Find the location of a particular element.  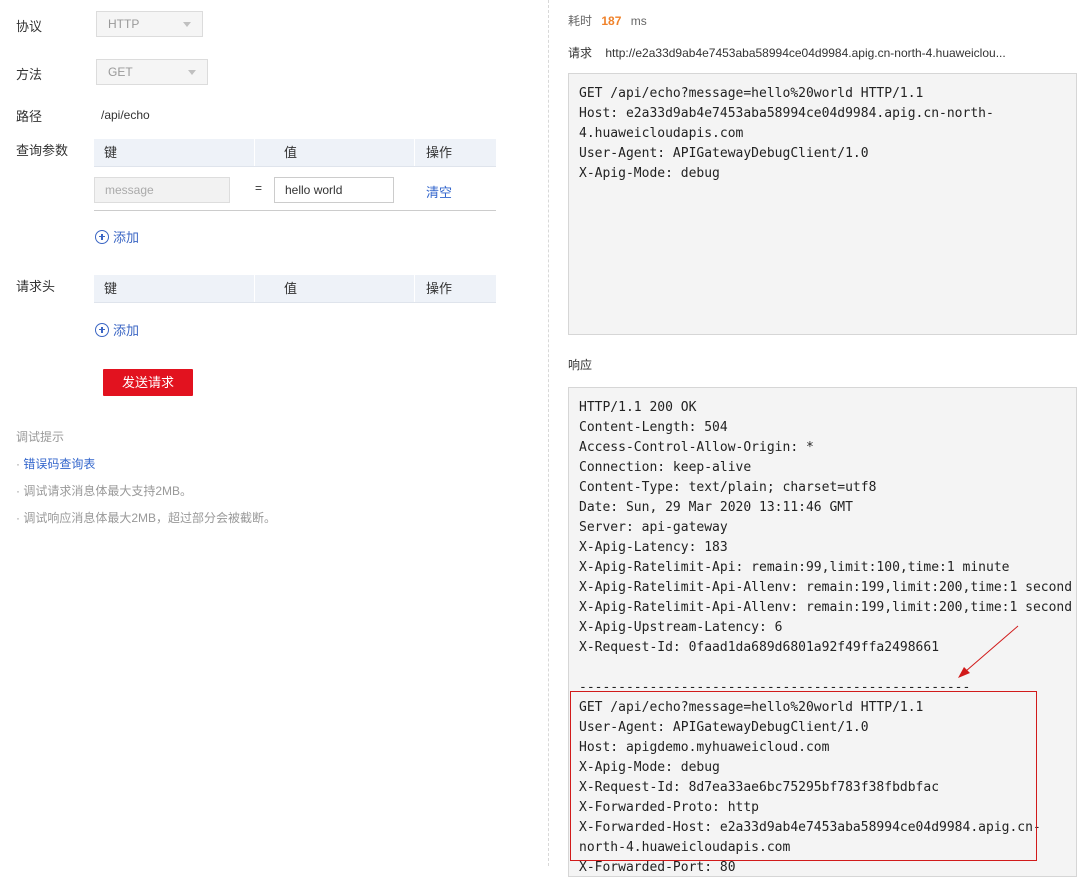

method-value: GET is located at coordinates (120, 72).